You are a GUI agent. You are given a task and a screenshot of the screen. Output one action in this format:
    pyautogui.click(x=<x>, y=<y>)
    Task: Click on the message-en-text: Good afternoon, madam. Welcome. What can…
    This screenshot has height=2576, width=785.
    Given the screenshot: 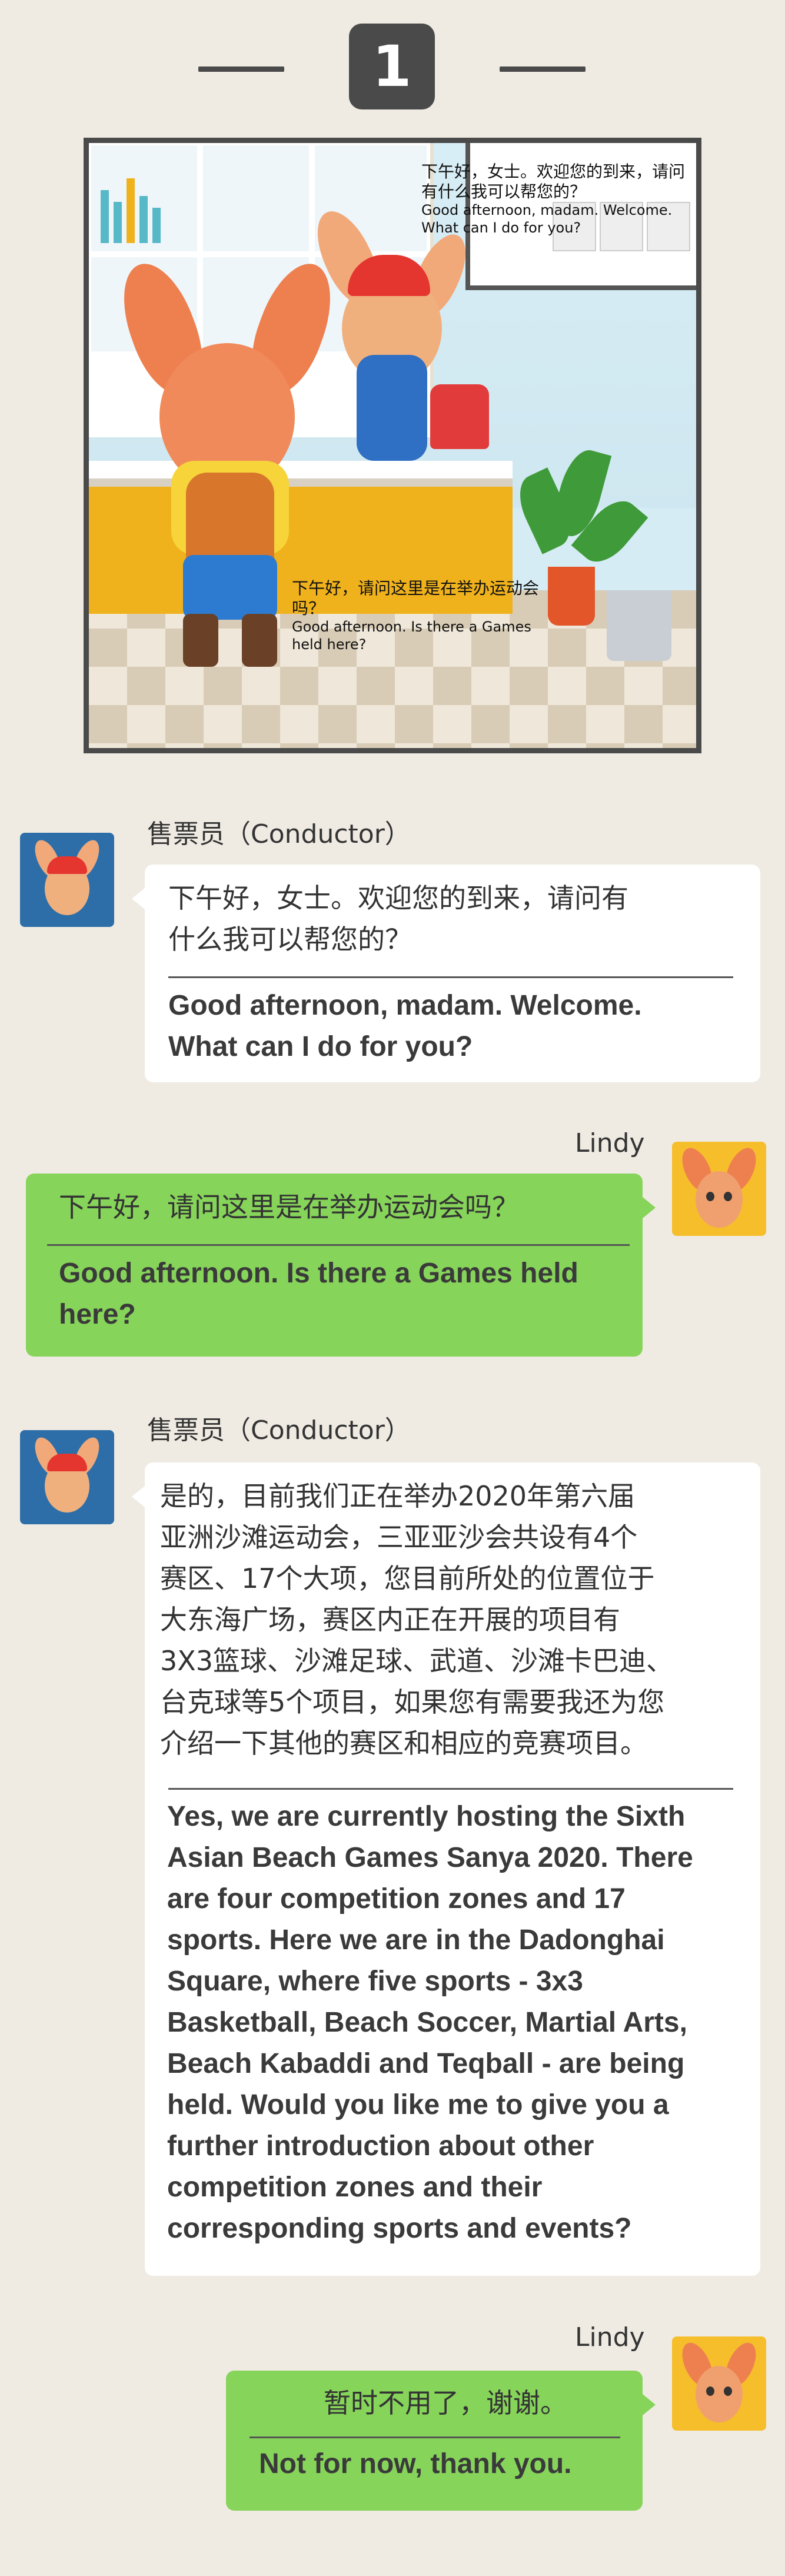 What is the action you would take?
    pyautogui.click(x=405, y=1026)
    